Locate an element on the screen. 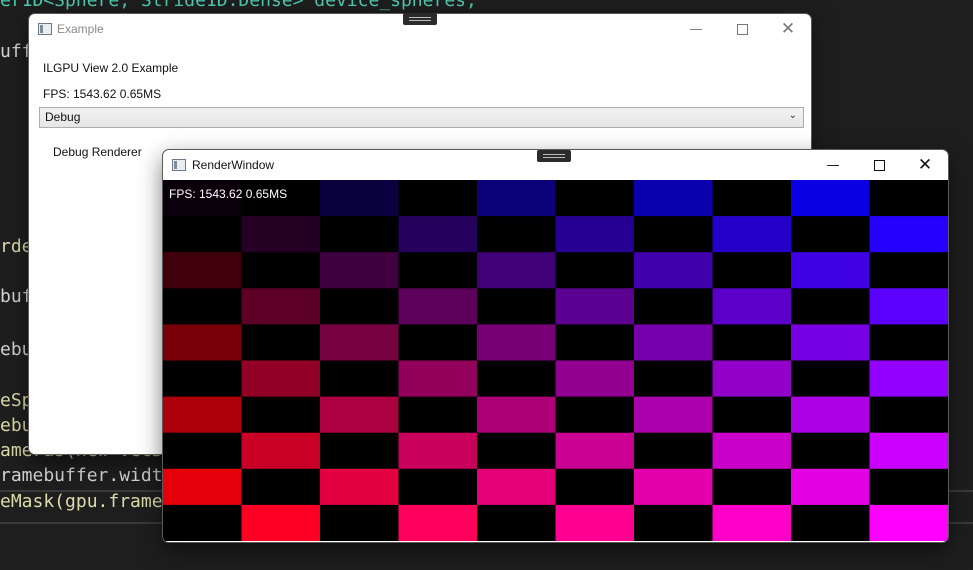 The image size is (973, 570). example-drag-grip is located at coordinates (420, 19).